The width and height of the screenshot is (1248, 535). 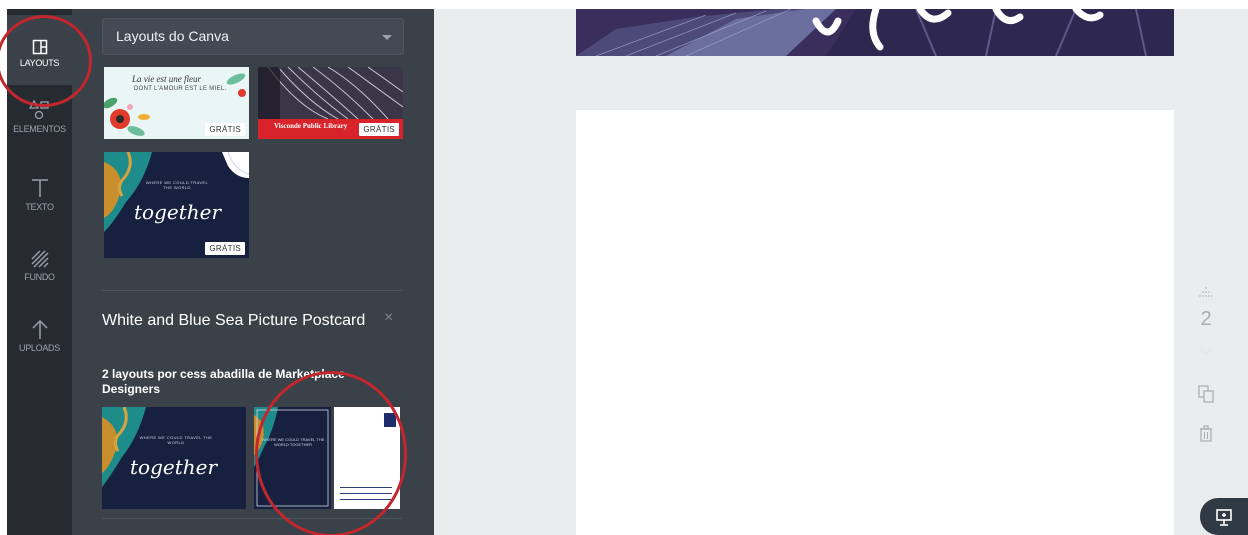 I want to click on section-title: White and Blue Sea Picture Postcard, so click(x=234, y=320).